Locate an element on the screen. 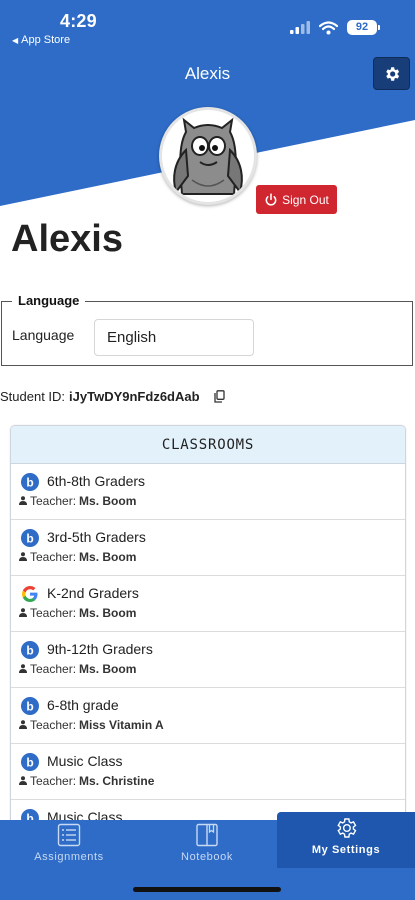 Image resolution: width=415 pixels, height=900 pixels. teacher-name: Miss Vitamin A is located at coordinates (121, 725).